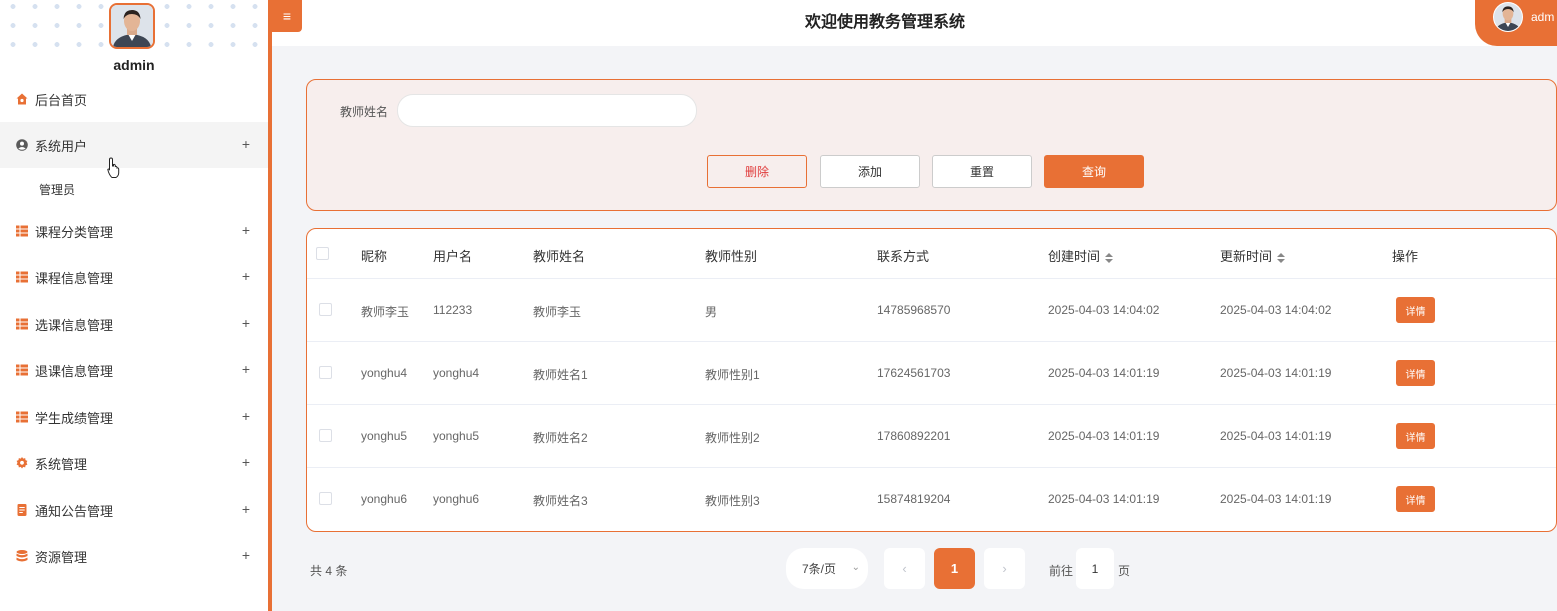 The image size is (1557, 611). I want to click on column-header-updated: 更新时间, so click(1253, 255).